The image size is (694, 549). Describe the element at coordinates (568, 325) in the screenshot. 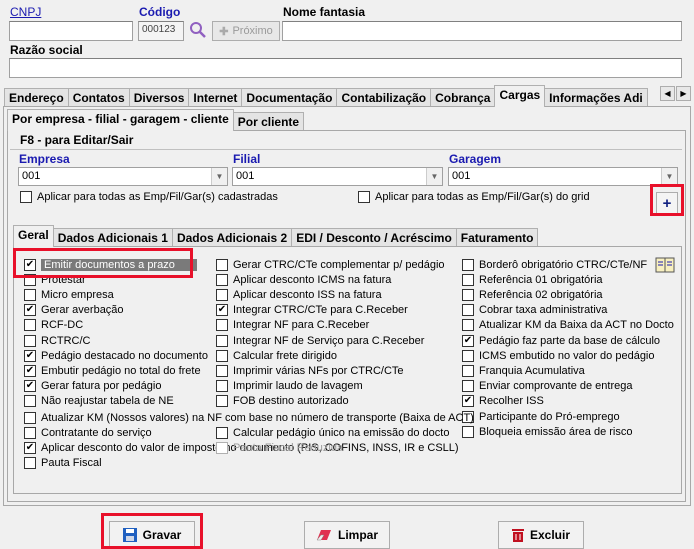

I see `checkbox-atualizar-km-da-baixa-da-act-no-docto: Atualizar KM da Baixa da ACT no Docto` at that location.